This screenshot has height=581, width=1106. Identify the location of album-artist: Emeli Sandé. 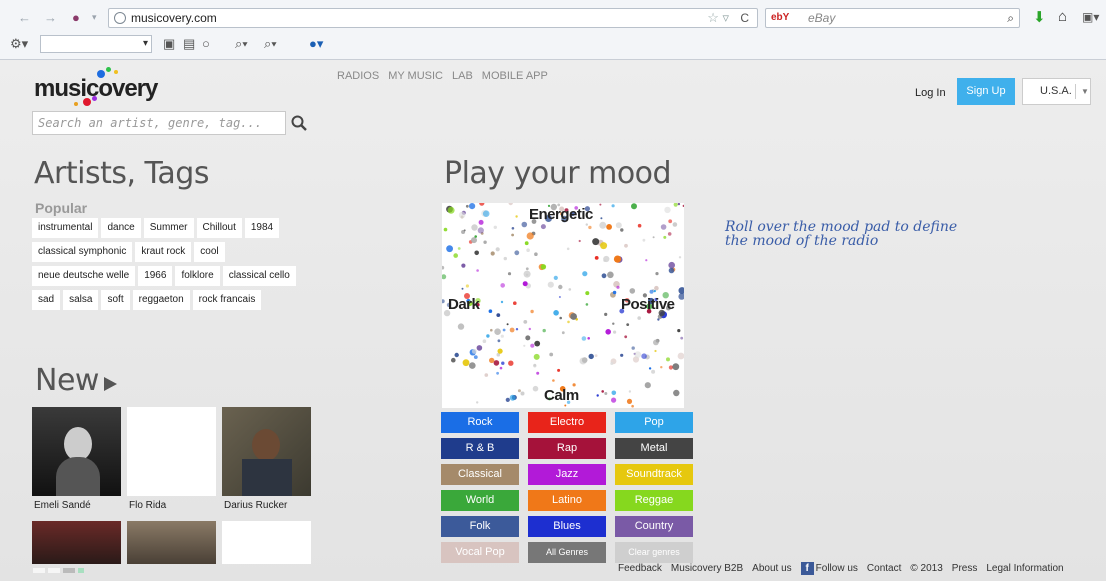
(62, 505).